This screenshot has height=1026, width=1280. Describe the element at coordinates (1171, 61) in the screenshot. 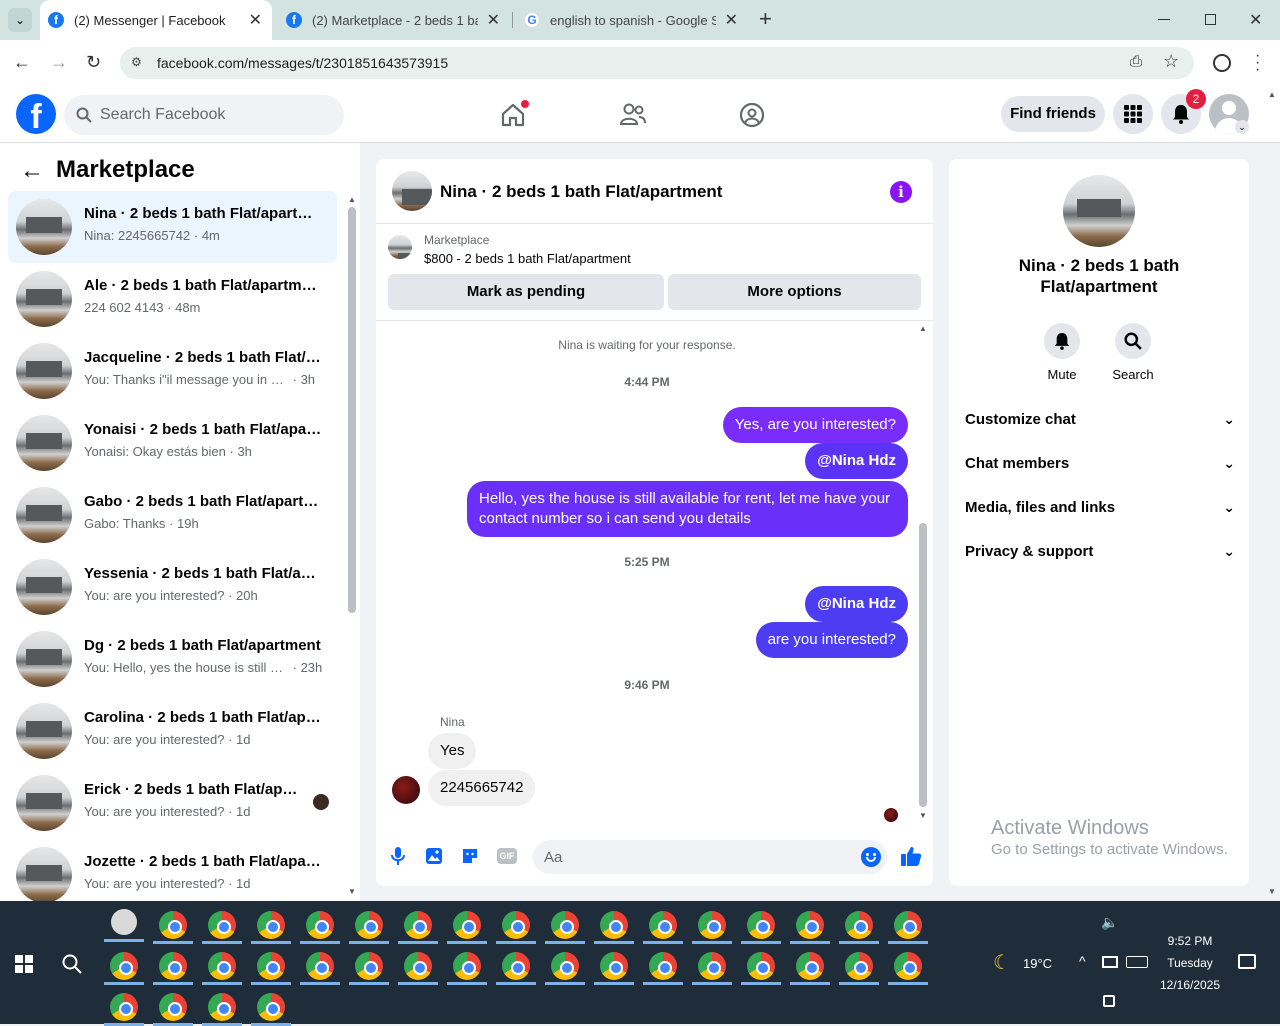

I see `bookmark-star-icon: ☆` at that location.